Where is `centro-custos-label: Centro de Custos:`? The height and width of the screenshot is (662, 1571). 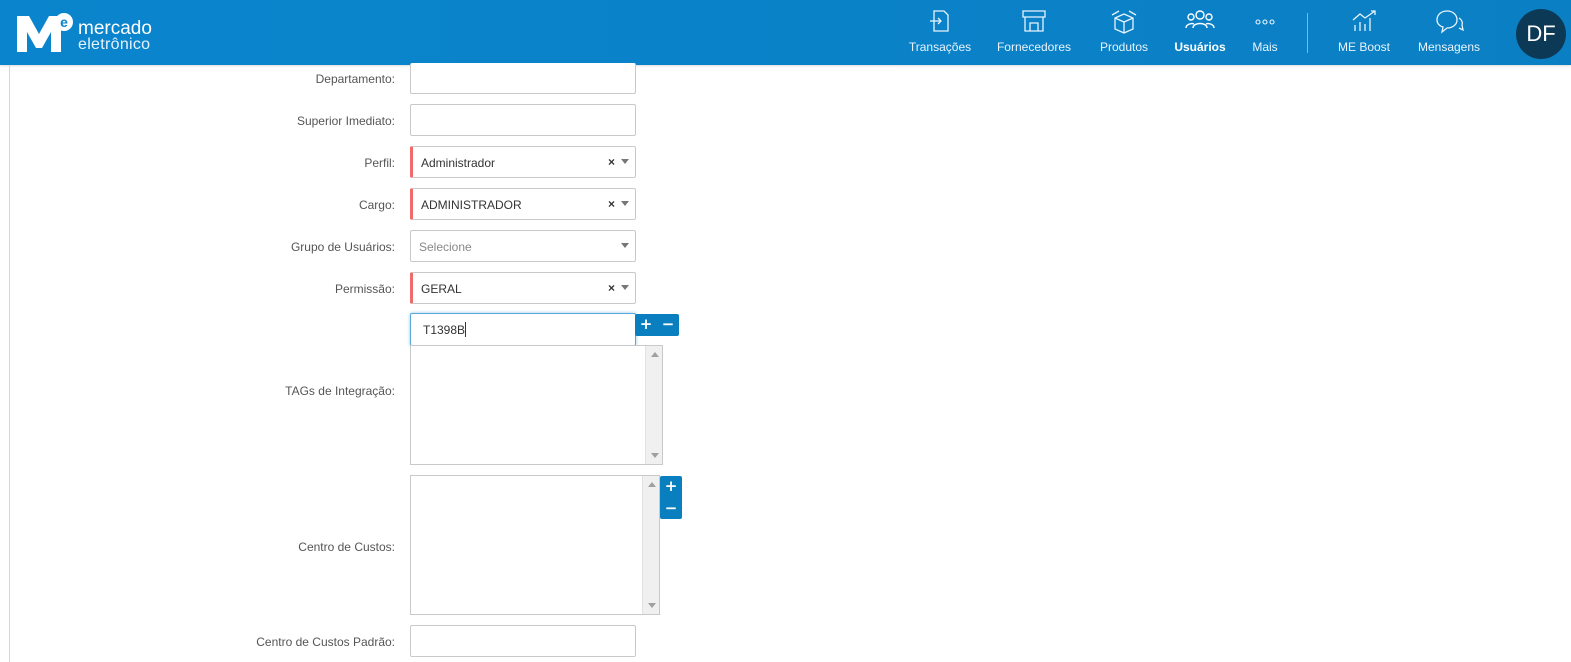 centro-custos-label: Centro de Custos: is located at coordinates (346, 547).